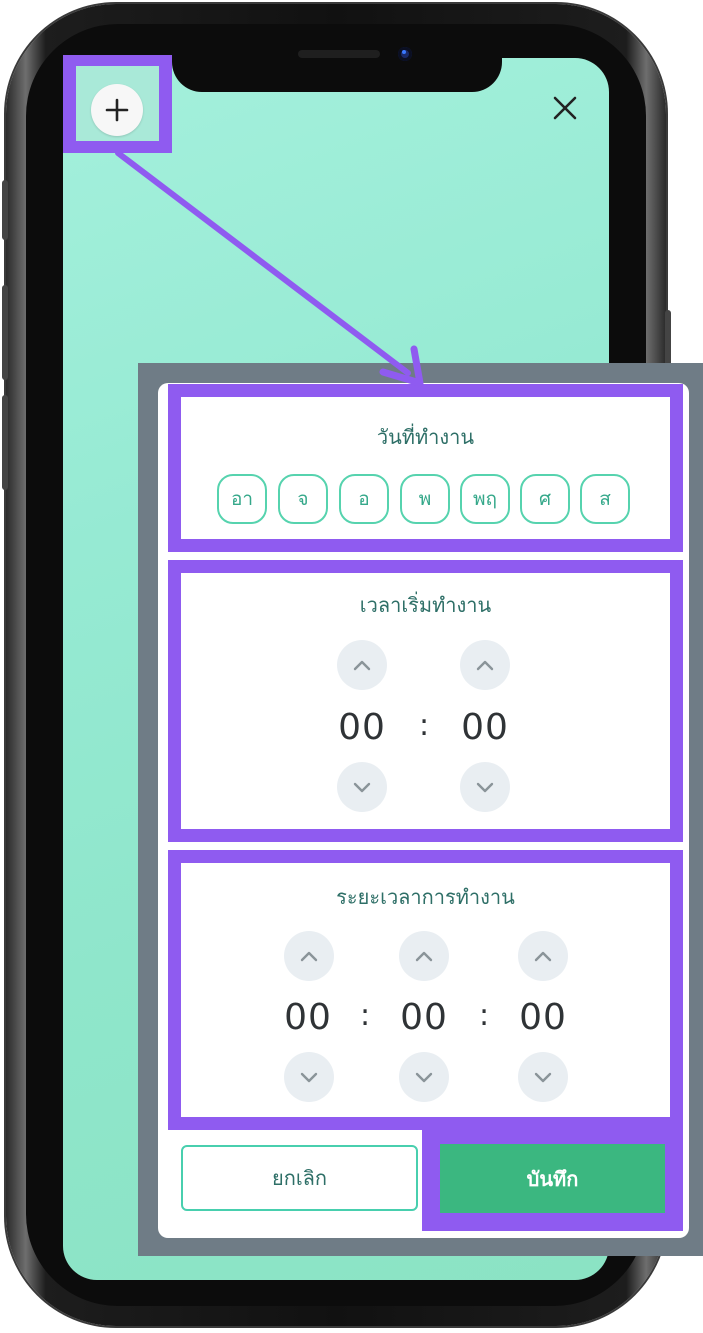  Describe the element at coordinates (485, 499) in the screenshot. I see `day-thursday: พฤ` at that location.